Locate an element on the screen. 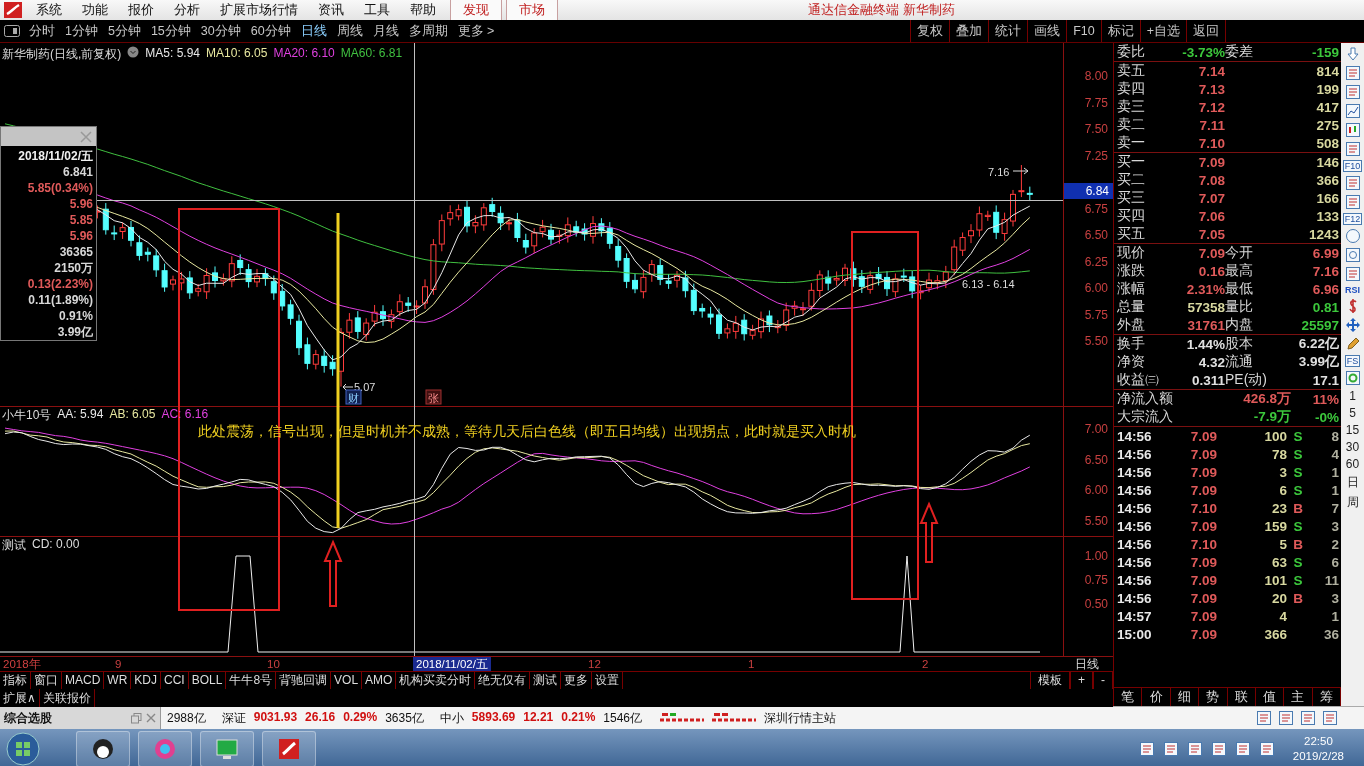 The image size is (1364, 766). period-tab: 1分钟 is located at coordinates (81, 31).